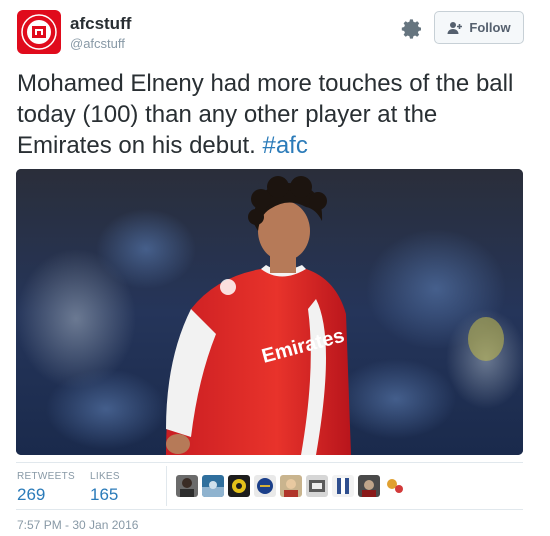 Image resolution: width=550 pixels, height=536 pixels. I want to click on user-handle: @afcstuff, so click(97, 43).